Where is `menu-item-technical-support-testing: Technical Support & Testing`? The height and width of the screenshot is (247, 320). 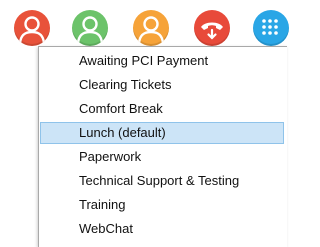
menu-item-technical-support-testing: Technical Support & Testing is located at coordinates (162, 181).